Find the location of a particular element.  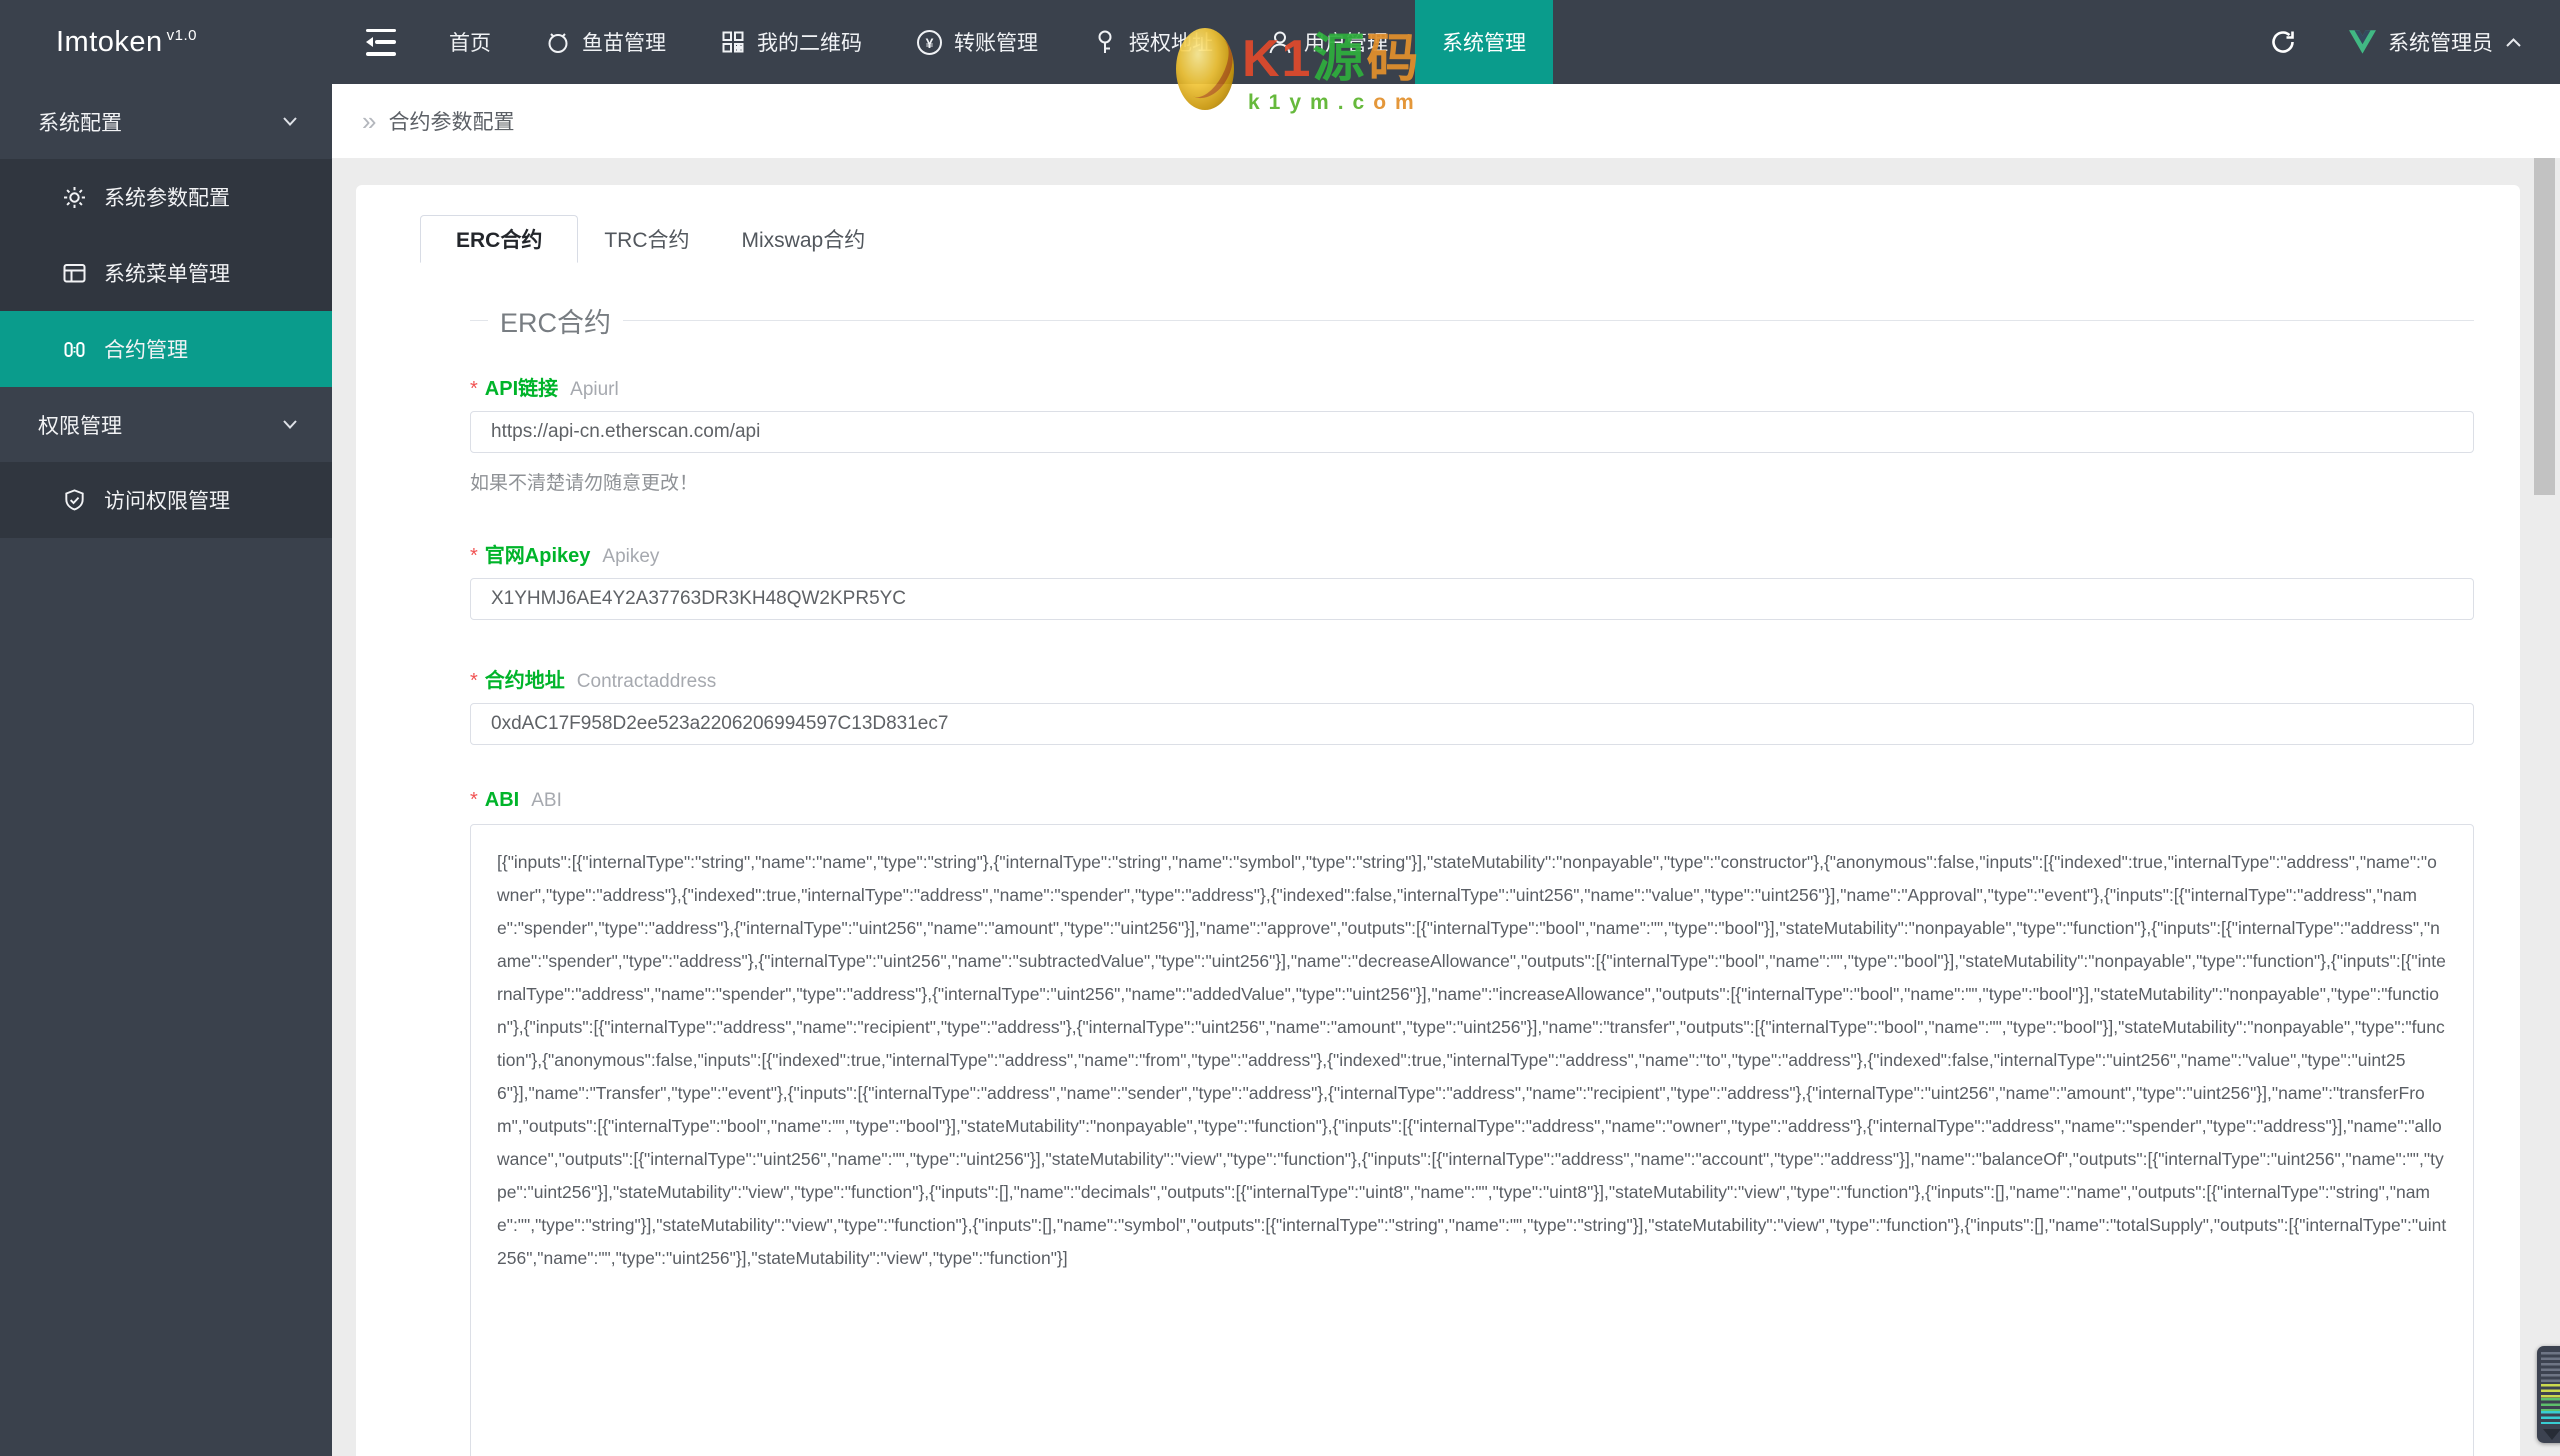

user-icon is located at coordinates (1280, 42).